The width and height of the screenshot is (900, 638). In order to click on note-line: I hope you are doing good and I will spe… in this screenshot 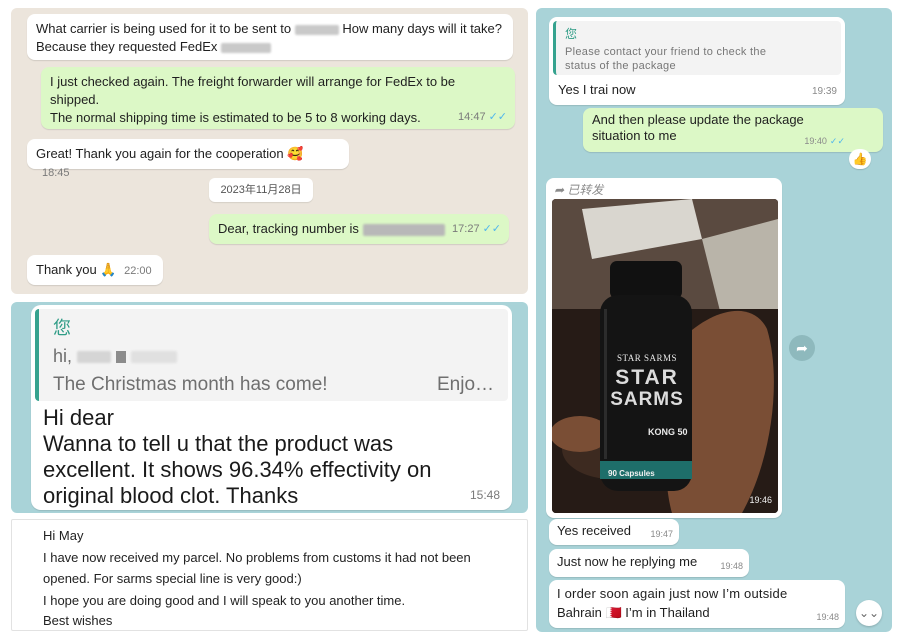, I will do `click(224, 600)`.